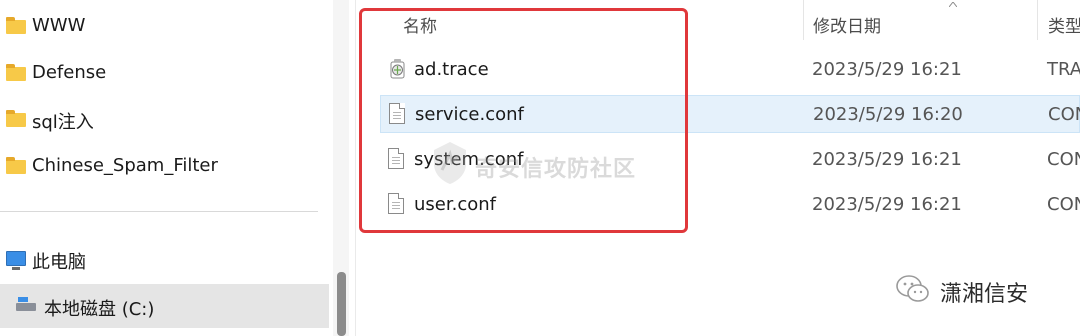 This screenshot has height=336, width=1080. What do you see at coordinates (556, 169) in the screenshot?
I see `watermark-text: 奇安信攻防社区` at bounding box center [556, 169].